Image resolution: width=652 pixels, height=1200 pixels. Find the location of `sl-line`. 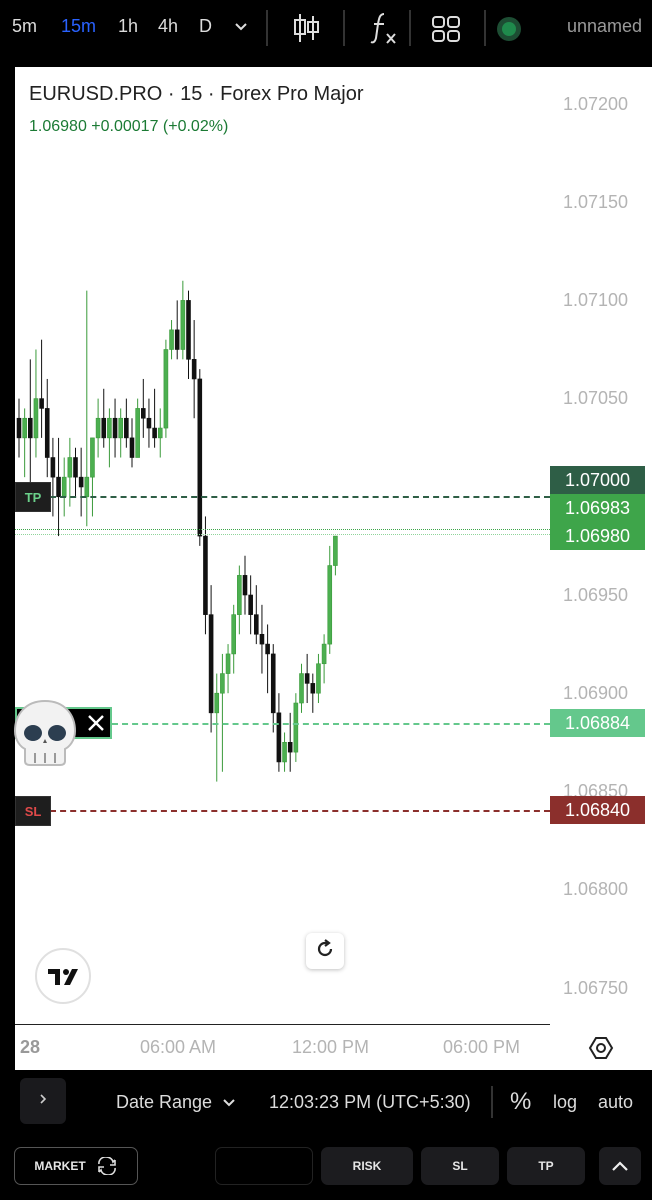

sl-line is located at coordinates (300, 811).